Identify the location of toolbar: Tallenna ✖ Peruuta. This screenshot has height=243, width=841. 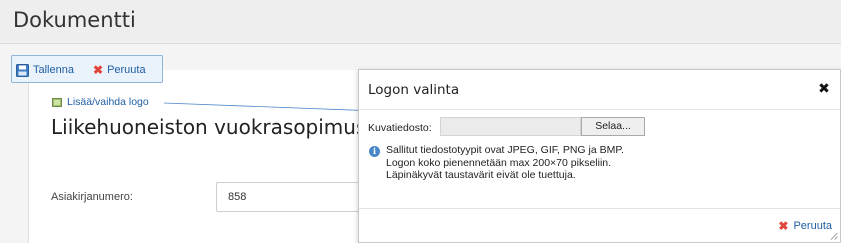
(87, 69).